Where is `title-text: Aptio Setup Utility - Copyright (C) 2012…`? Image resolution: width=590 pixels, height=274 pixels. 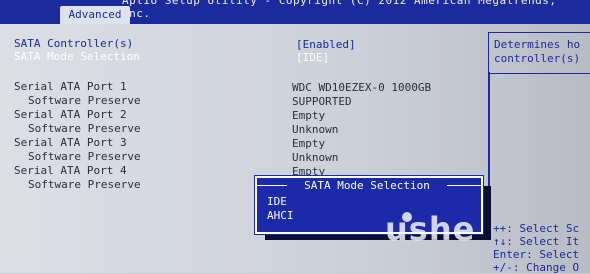
title-text: Aptio Setup Utility - Copyright (C) 2012… is located at coordinates (339, 10).